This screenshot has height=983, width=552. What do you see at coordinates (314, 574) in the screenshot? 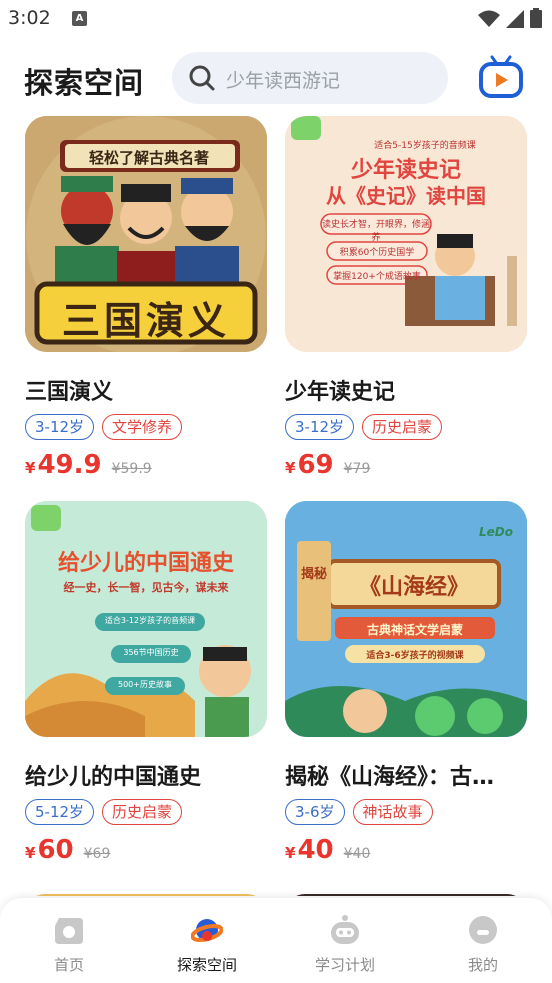
I see `image-side-label: 揭秘` at bounding box center [314, 574].